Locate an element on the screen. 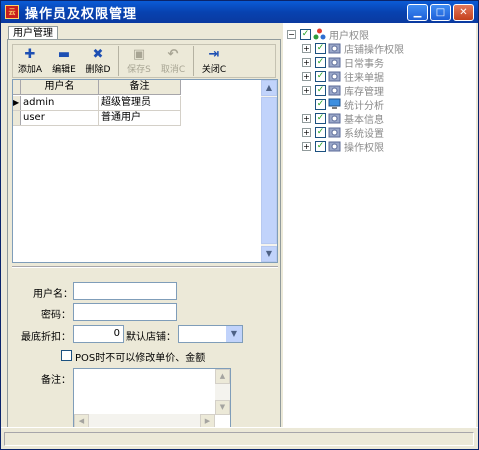 Image resolution: width=479 pixels, height=450 pixels. tree-item-shop-permissions: + ✓ 店铺操作权限 is located at coordinates (353, 48).